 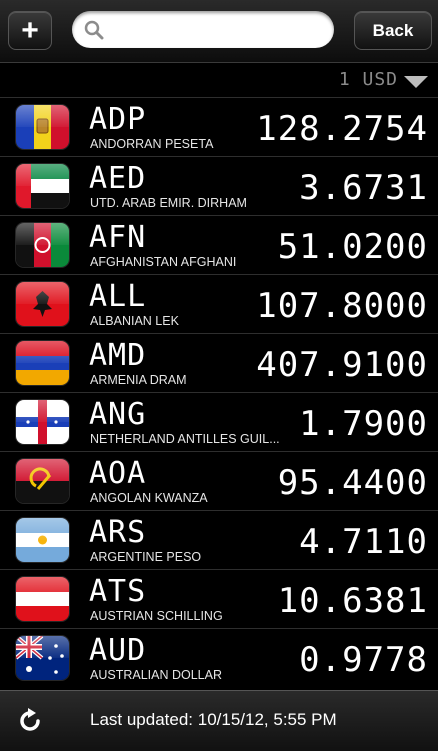 I want to click on currency-row-aoa: AOA ANGOLAN KWANZA 95.4400, so click(x=219, y=480).